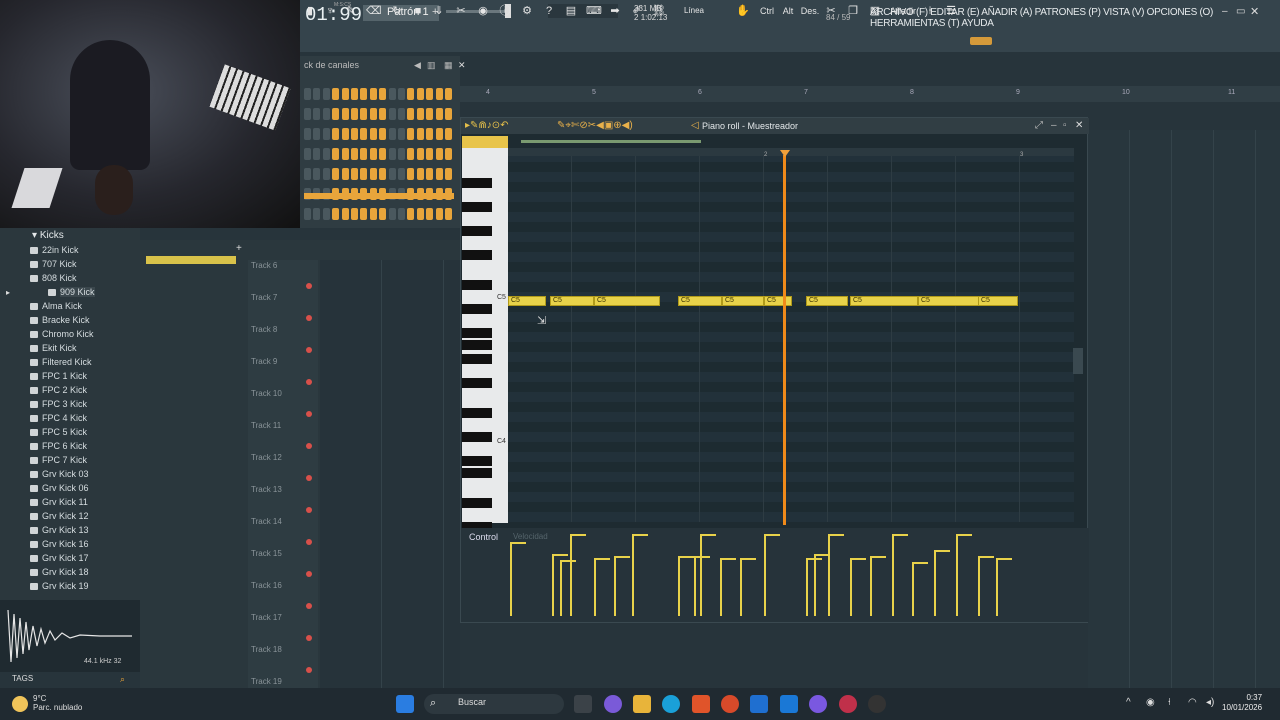  I want to click on browser-folder-kicks: ▾ Kicks, so click(48, 235).